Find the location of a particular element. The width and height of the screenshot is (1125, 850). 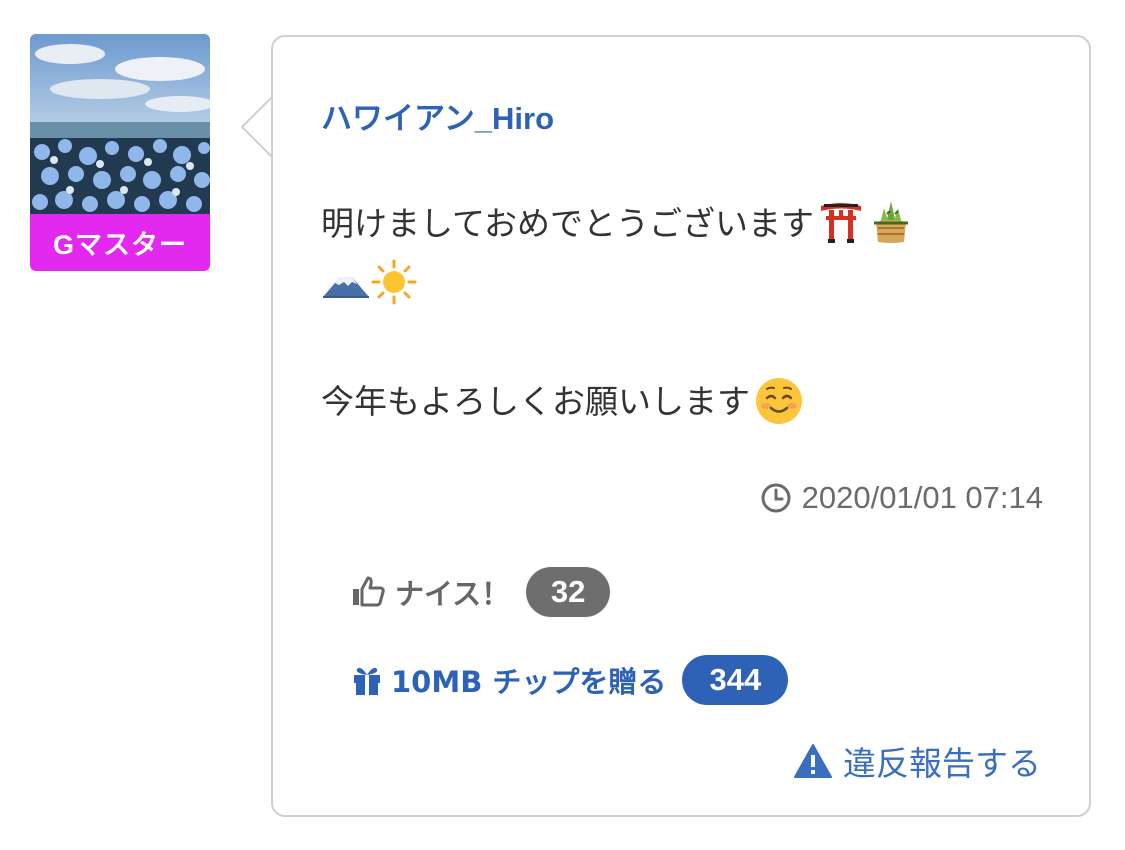

gift-icon is located at coordinates (367, 681).